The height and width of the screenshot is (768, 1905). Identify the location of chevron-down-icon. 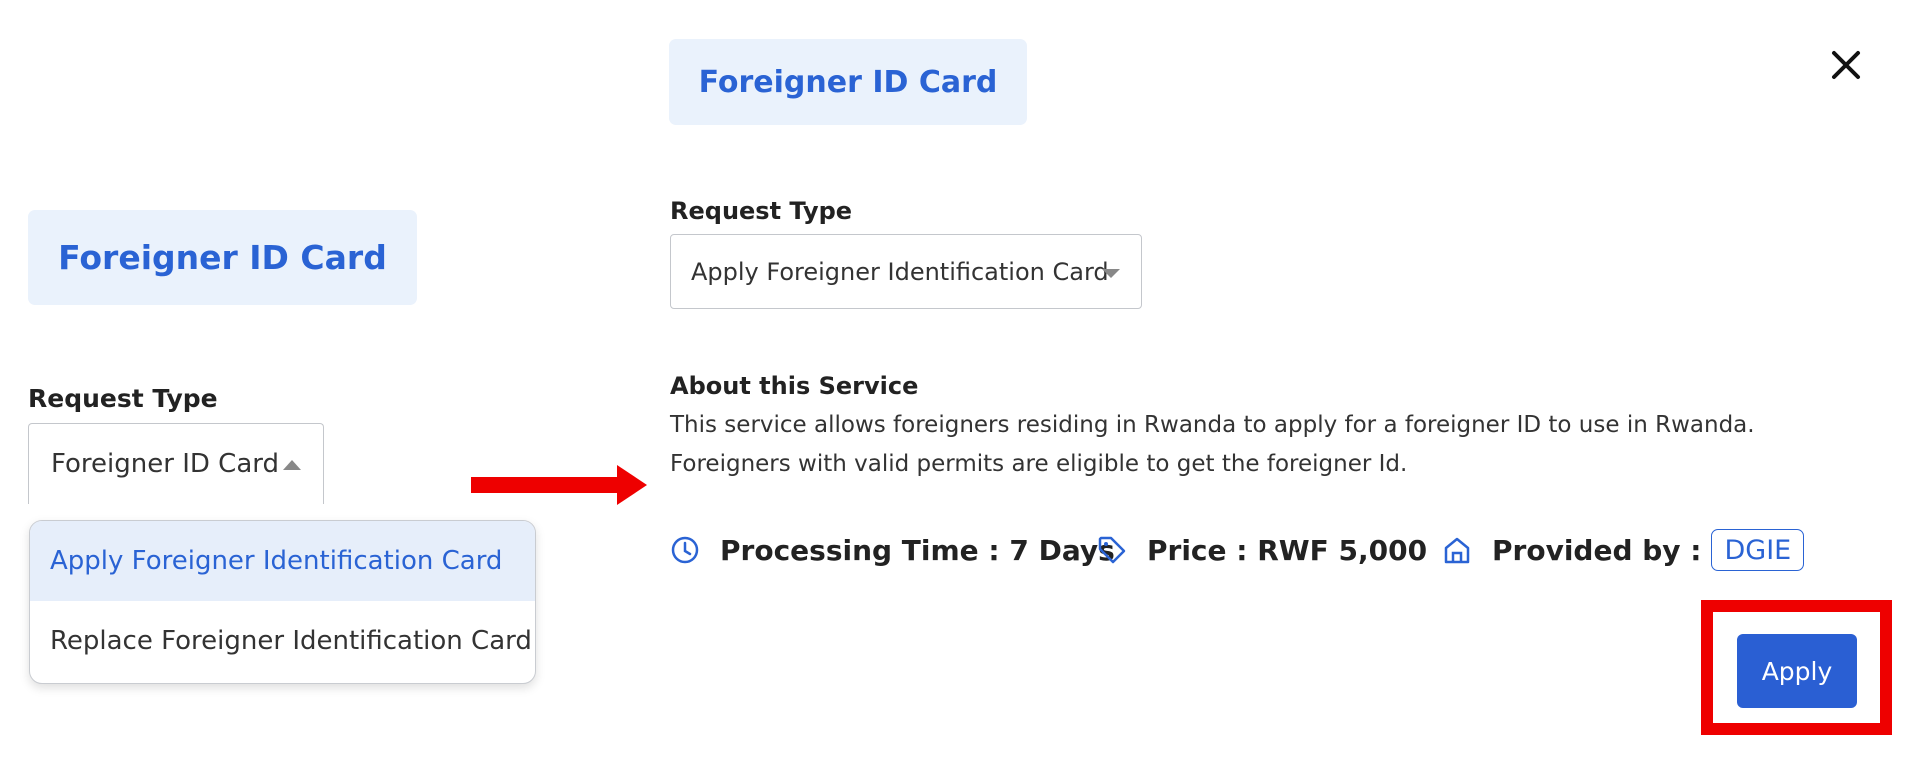
(1111, 273).